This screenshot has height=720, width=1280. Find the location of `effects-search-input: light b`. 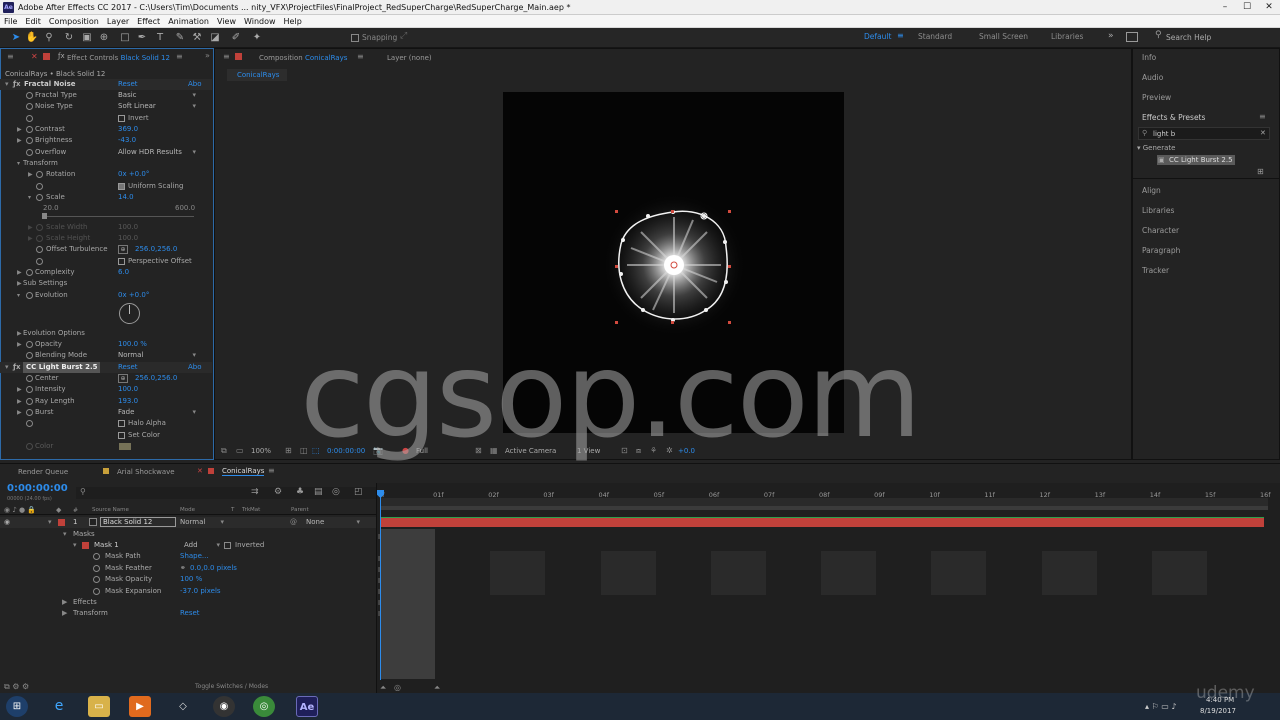

effects-search-input: light b is located at coordinates (1164, 134).